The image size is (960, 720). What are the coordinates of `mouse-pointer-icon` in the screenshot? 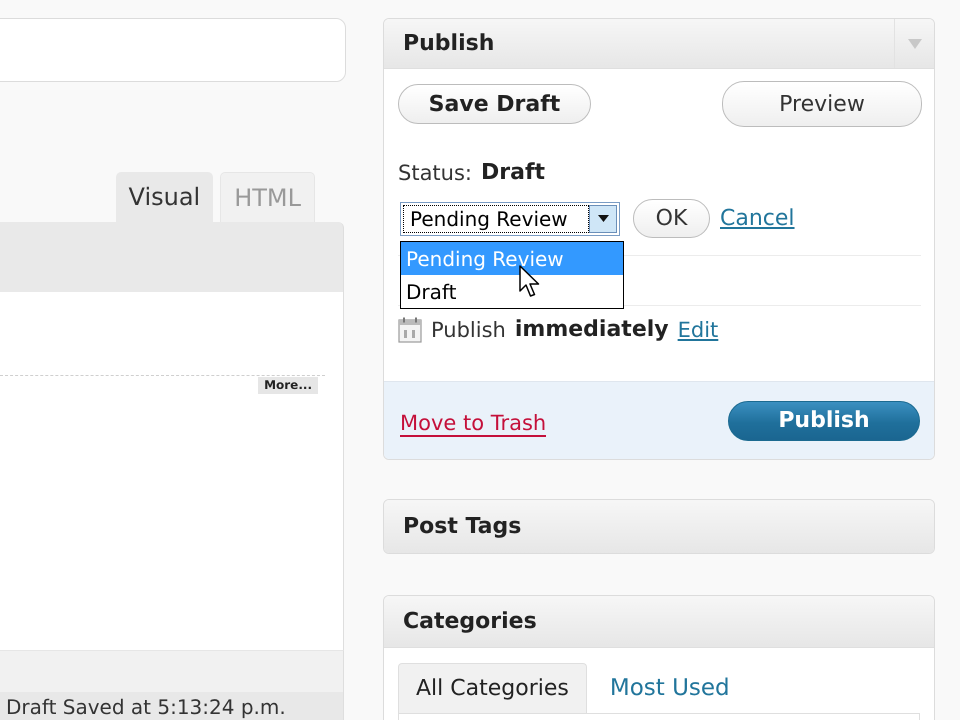 It's located at (530, 282).